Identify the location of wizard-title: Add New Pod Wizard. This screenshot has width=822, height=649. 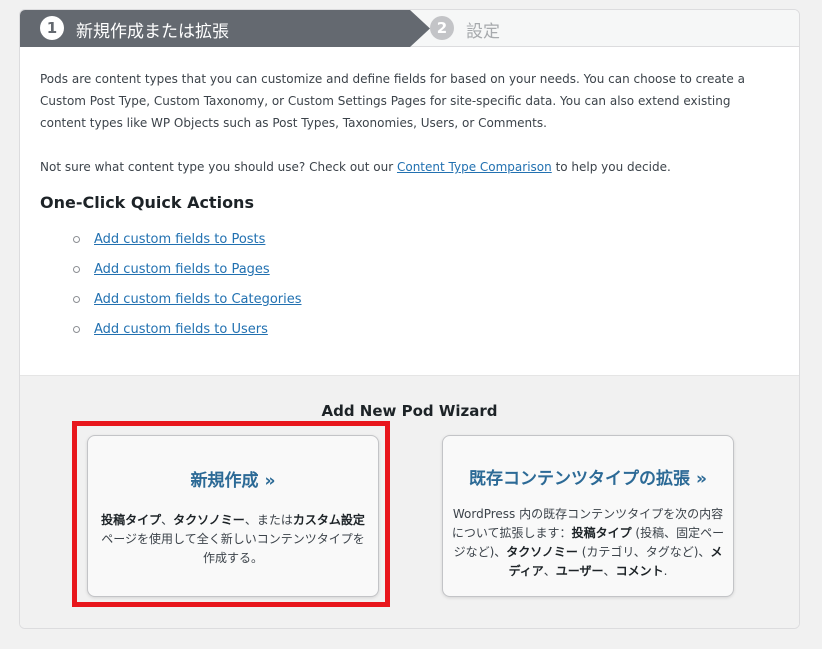
(409, 411).